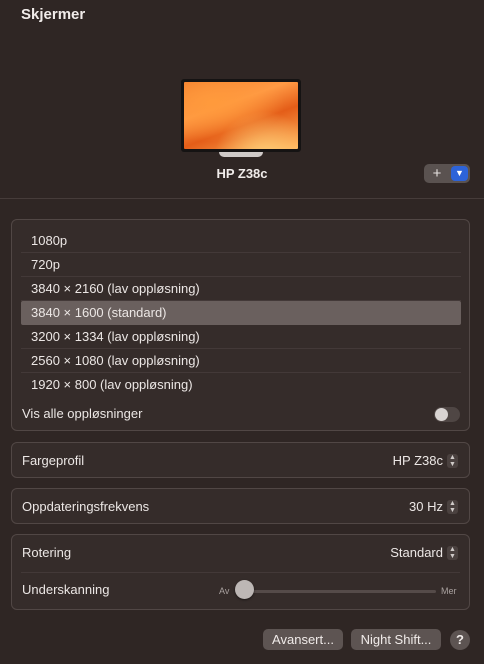  What do you see at coordinates (241, 265) in the screenshot?
I see `resolution-item: 720p` at bounding box center [241, 265].